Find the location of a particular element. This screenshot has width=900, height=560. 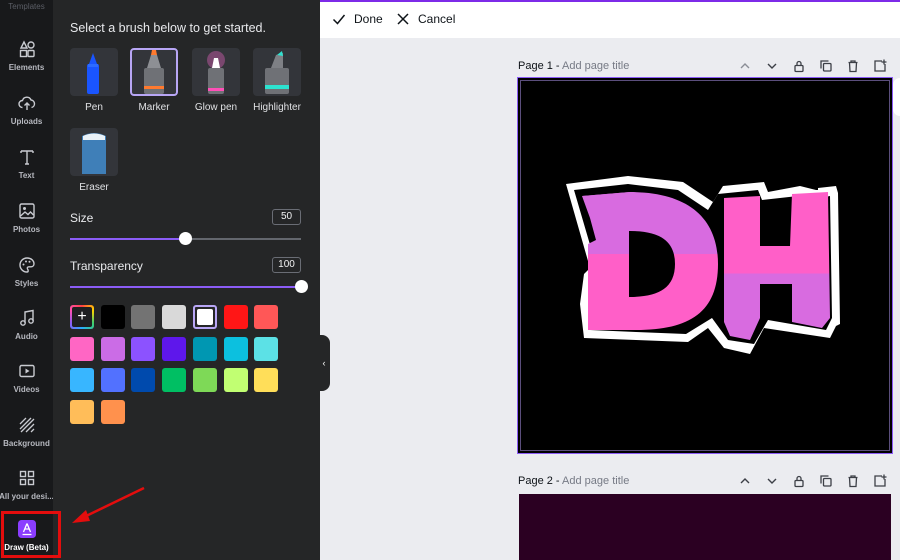

size-slider-fill is located at coordinates (128, 239).